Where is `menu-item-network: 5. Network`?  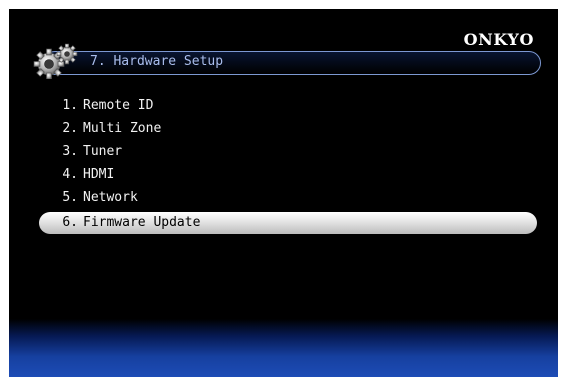
menu-item-network: 5. Network is located at coordinates (288, 198).